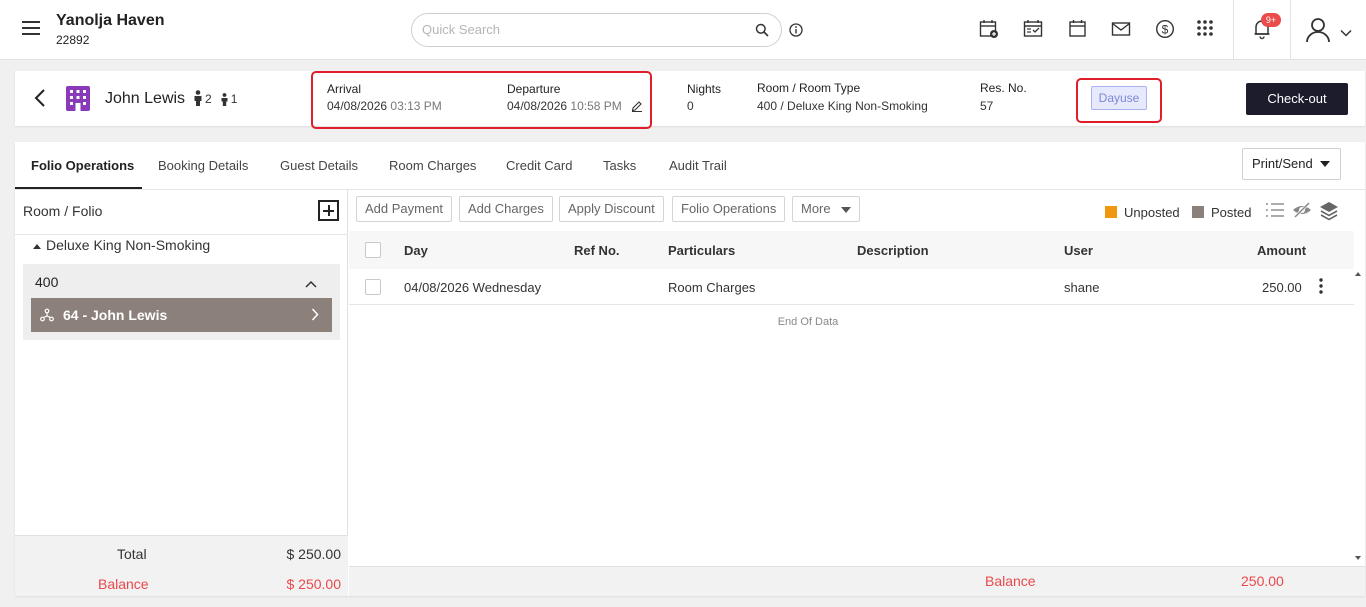 The image size is (1366, 607). What do you see at coordinates (373, 250) in the screenshot?
I see `select-all-checkbox` at bounding box center [373, 250].